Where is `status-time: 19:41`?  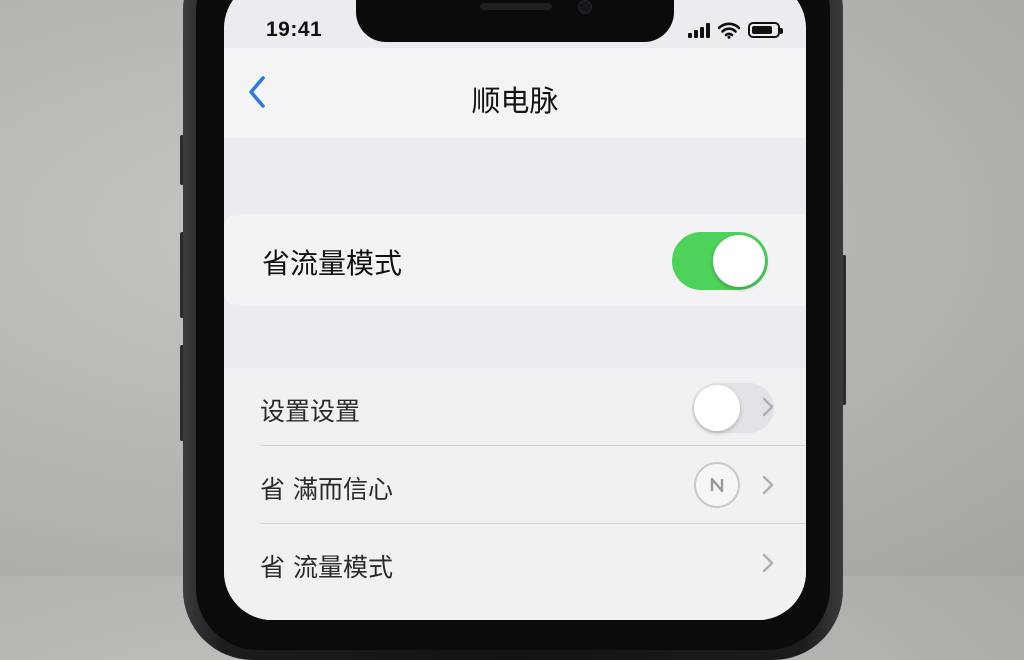 status-time: 19:41 is located at coordinates (294, 29).